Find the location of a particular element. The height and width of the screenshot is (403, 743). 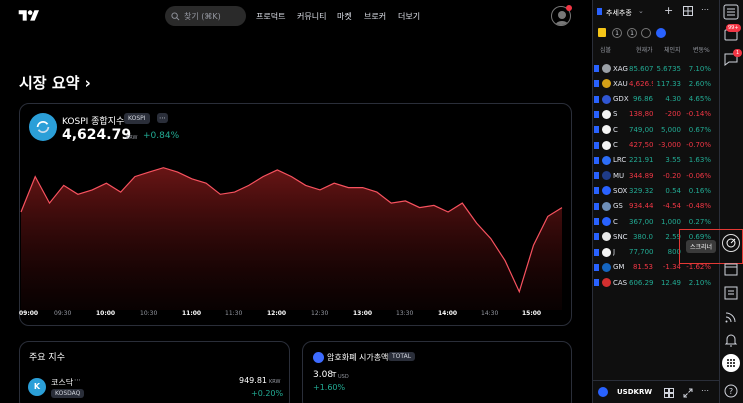

row-change: 5,000 is located at coordinates (670, 129).